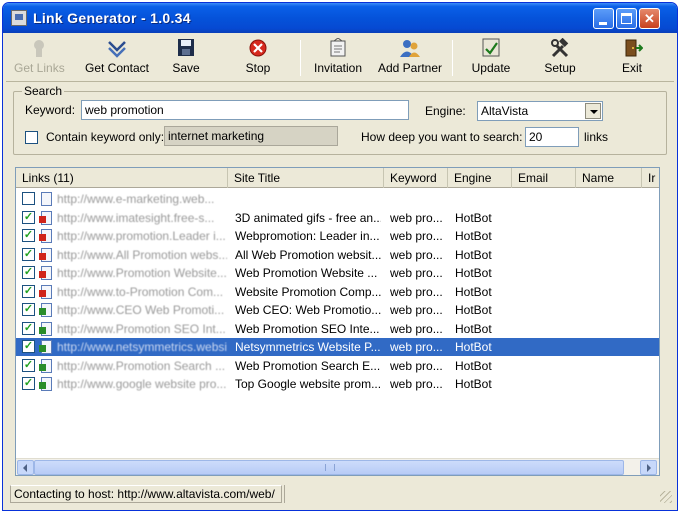  Describe the element at coordinates (338, 47) in the screenshot. I see `invitation-icon` at that location.